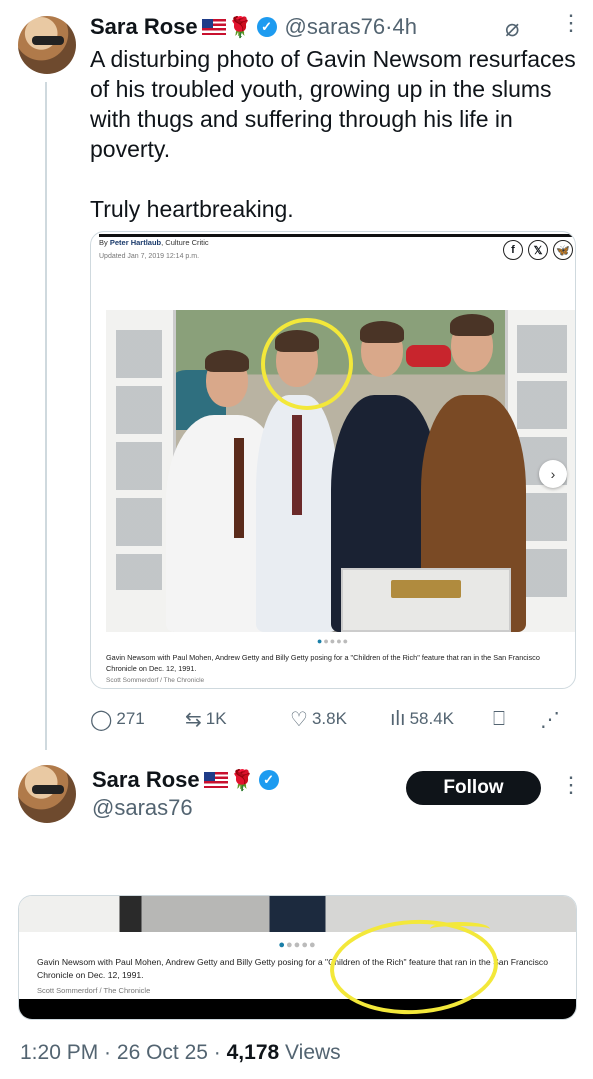  Describe the element at coordinates (46, 416) in the screenshot. I see `thread-connector` at that location.